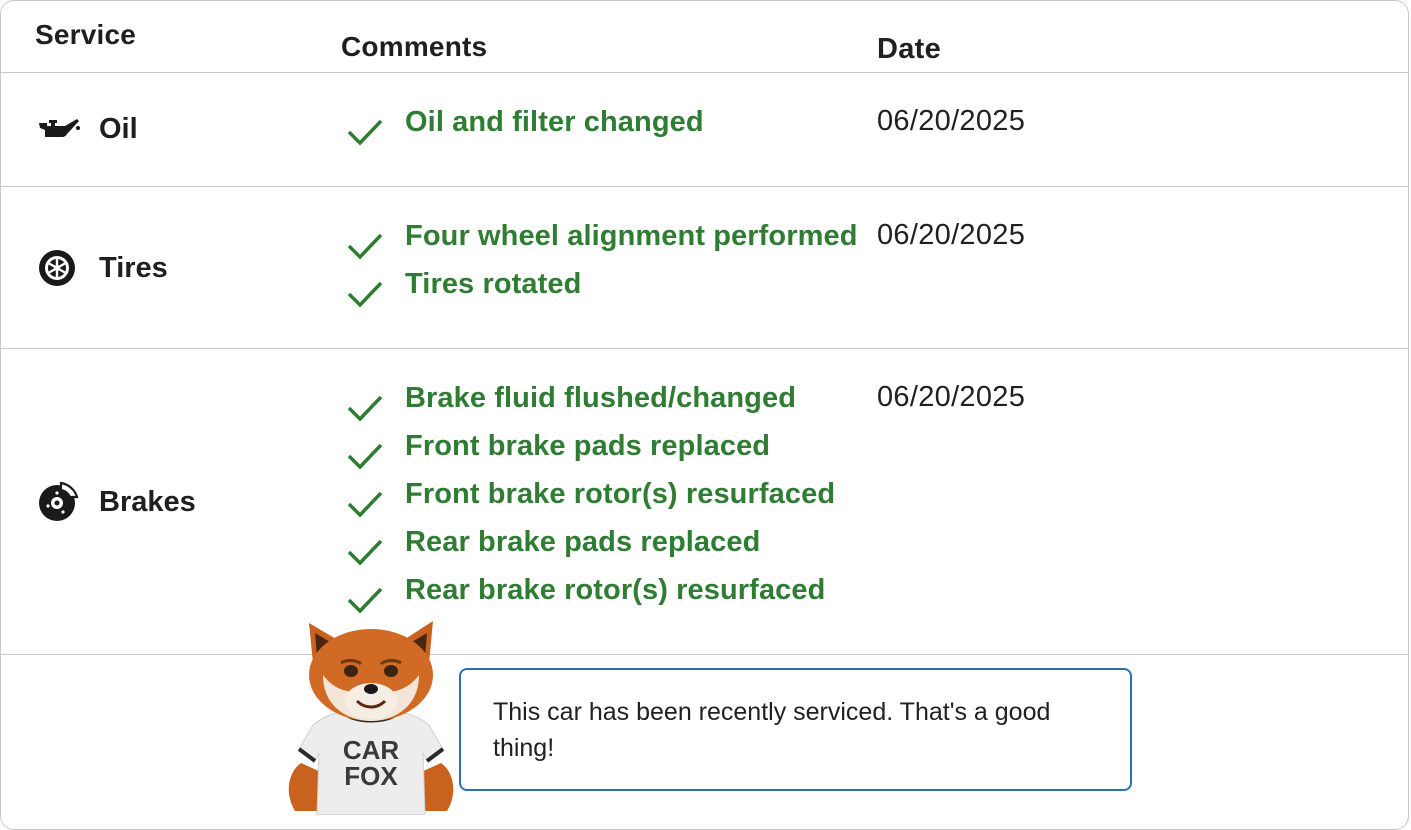  Describe the element at coordinates (133, 267) in the screenshot. I see `service-name: Tires` at that location.